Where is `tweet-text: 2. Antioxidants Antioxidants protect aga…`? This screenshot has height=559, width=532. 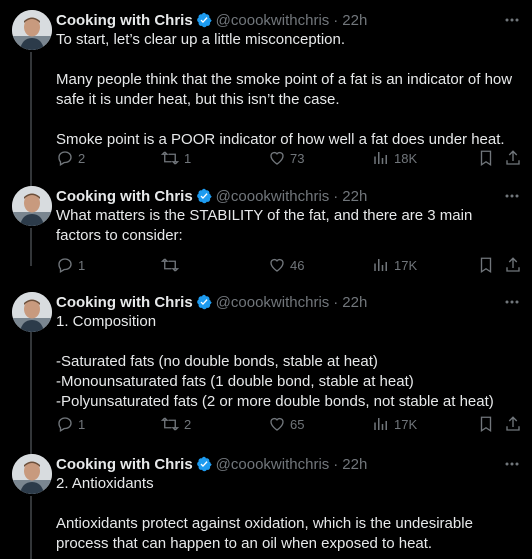 tweet-text: 2. Antioxidants Antioxidants protect aga… is located at coordinates (264, 513).